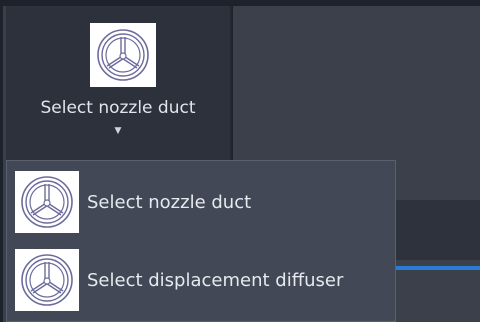  I want to click on dropdown-caret-icon: ▼, so click(118, 131).